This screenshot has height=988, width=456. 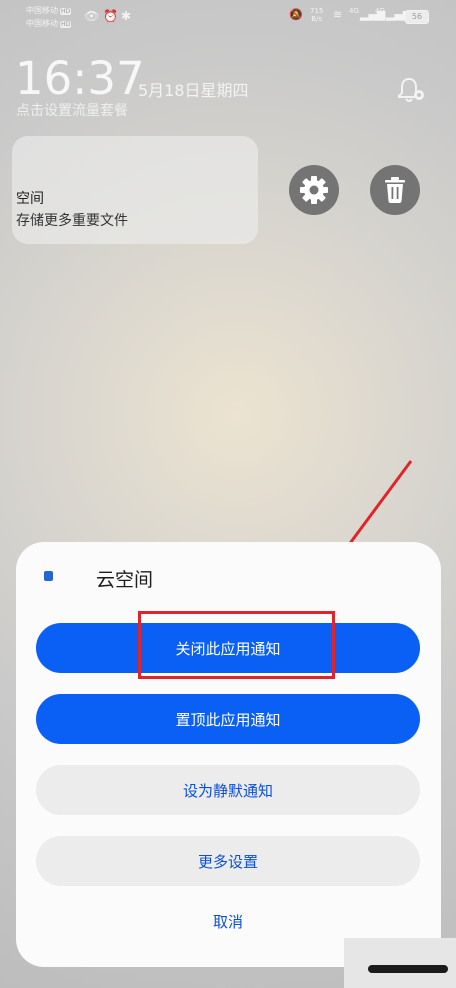 What do you see at coordinates (228, 790) in the screenshot?
I see `silent-notification-button: 设为静默通知` at bounding box center [228, 790].